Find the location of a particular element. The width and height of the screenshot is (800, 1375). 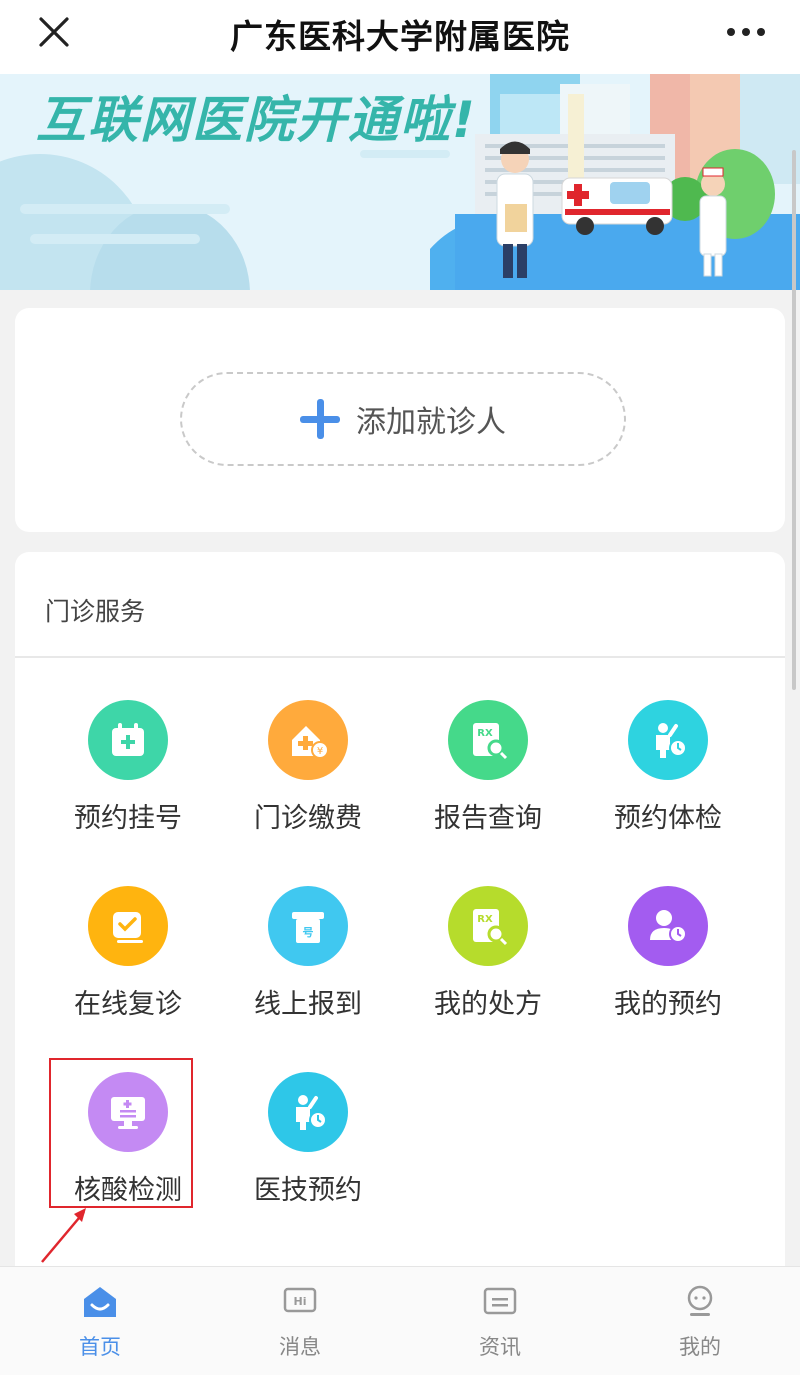

annotation-arrow-icon is located at coordinates (63, 1235).